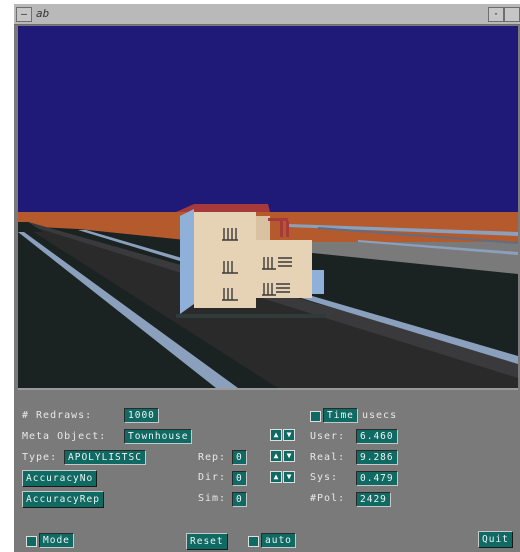 The width and height of the screenshot is (520, 552). Describe the element at coordinates (278, 219) in the screenshot. I see `balcony-rail` at that location.